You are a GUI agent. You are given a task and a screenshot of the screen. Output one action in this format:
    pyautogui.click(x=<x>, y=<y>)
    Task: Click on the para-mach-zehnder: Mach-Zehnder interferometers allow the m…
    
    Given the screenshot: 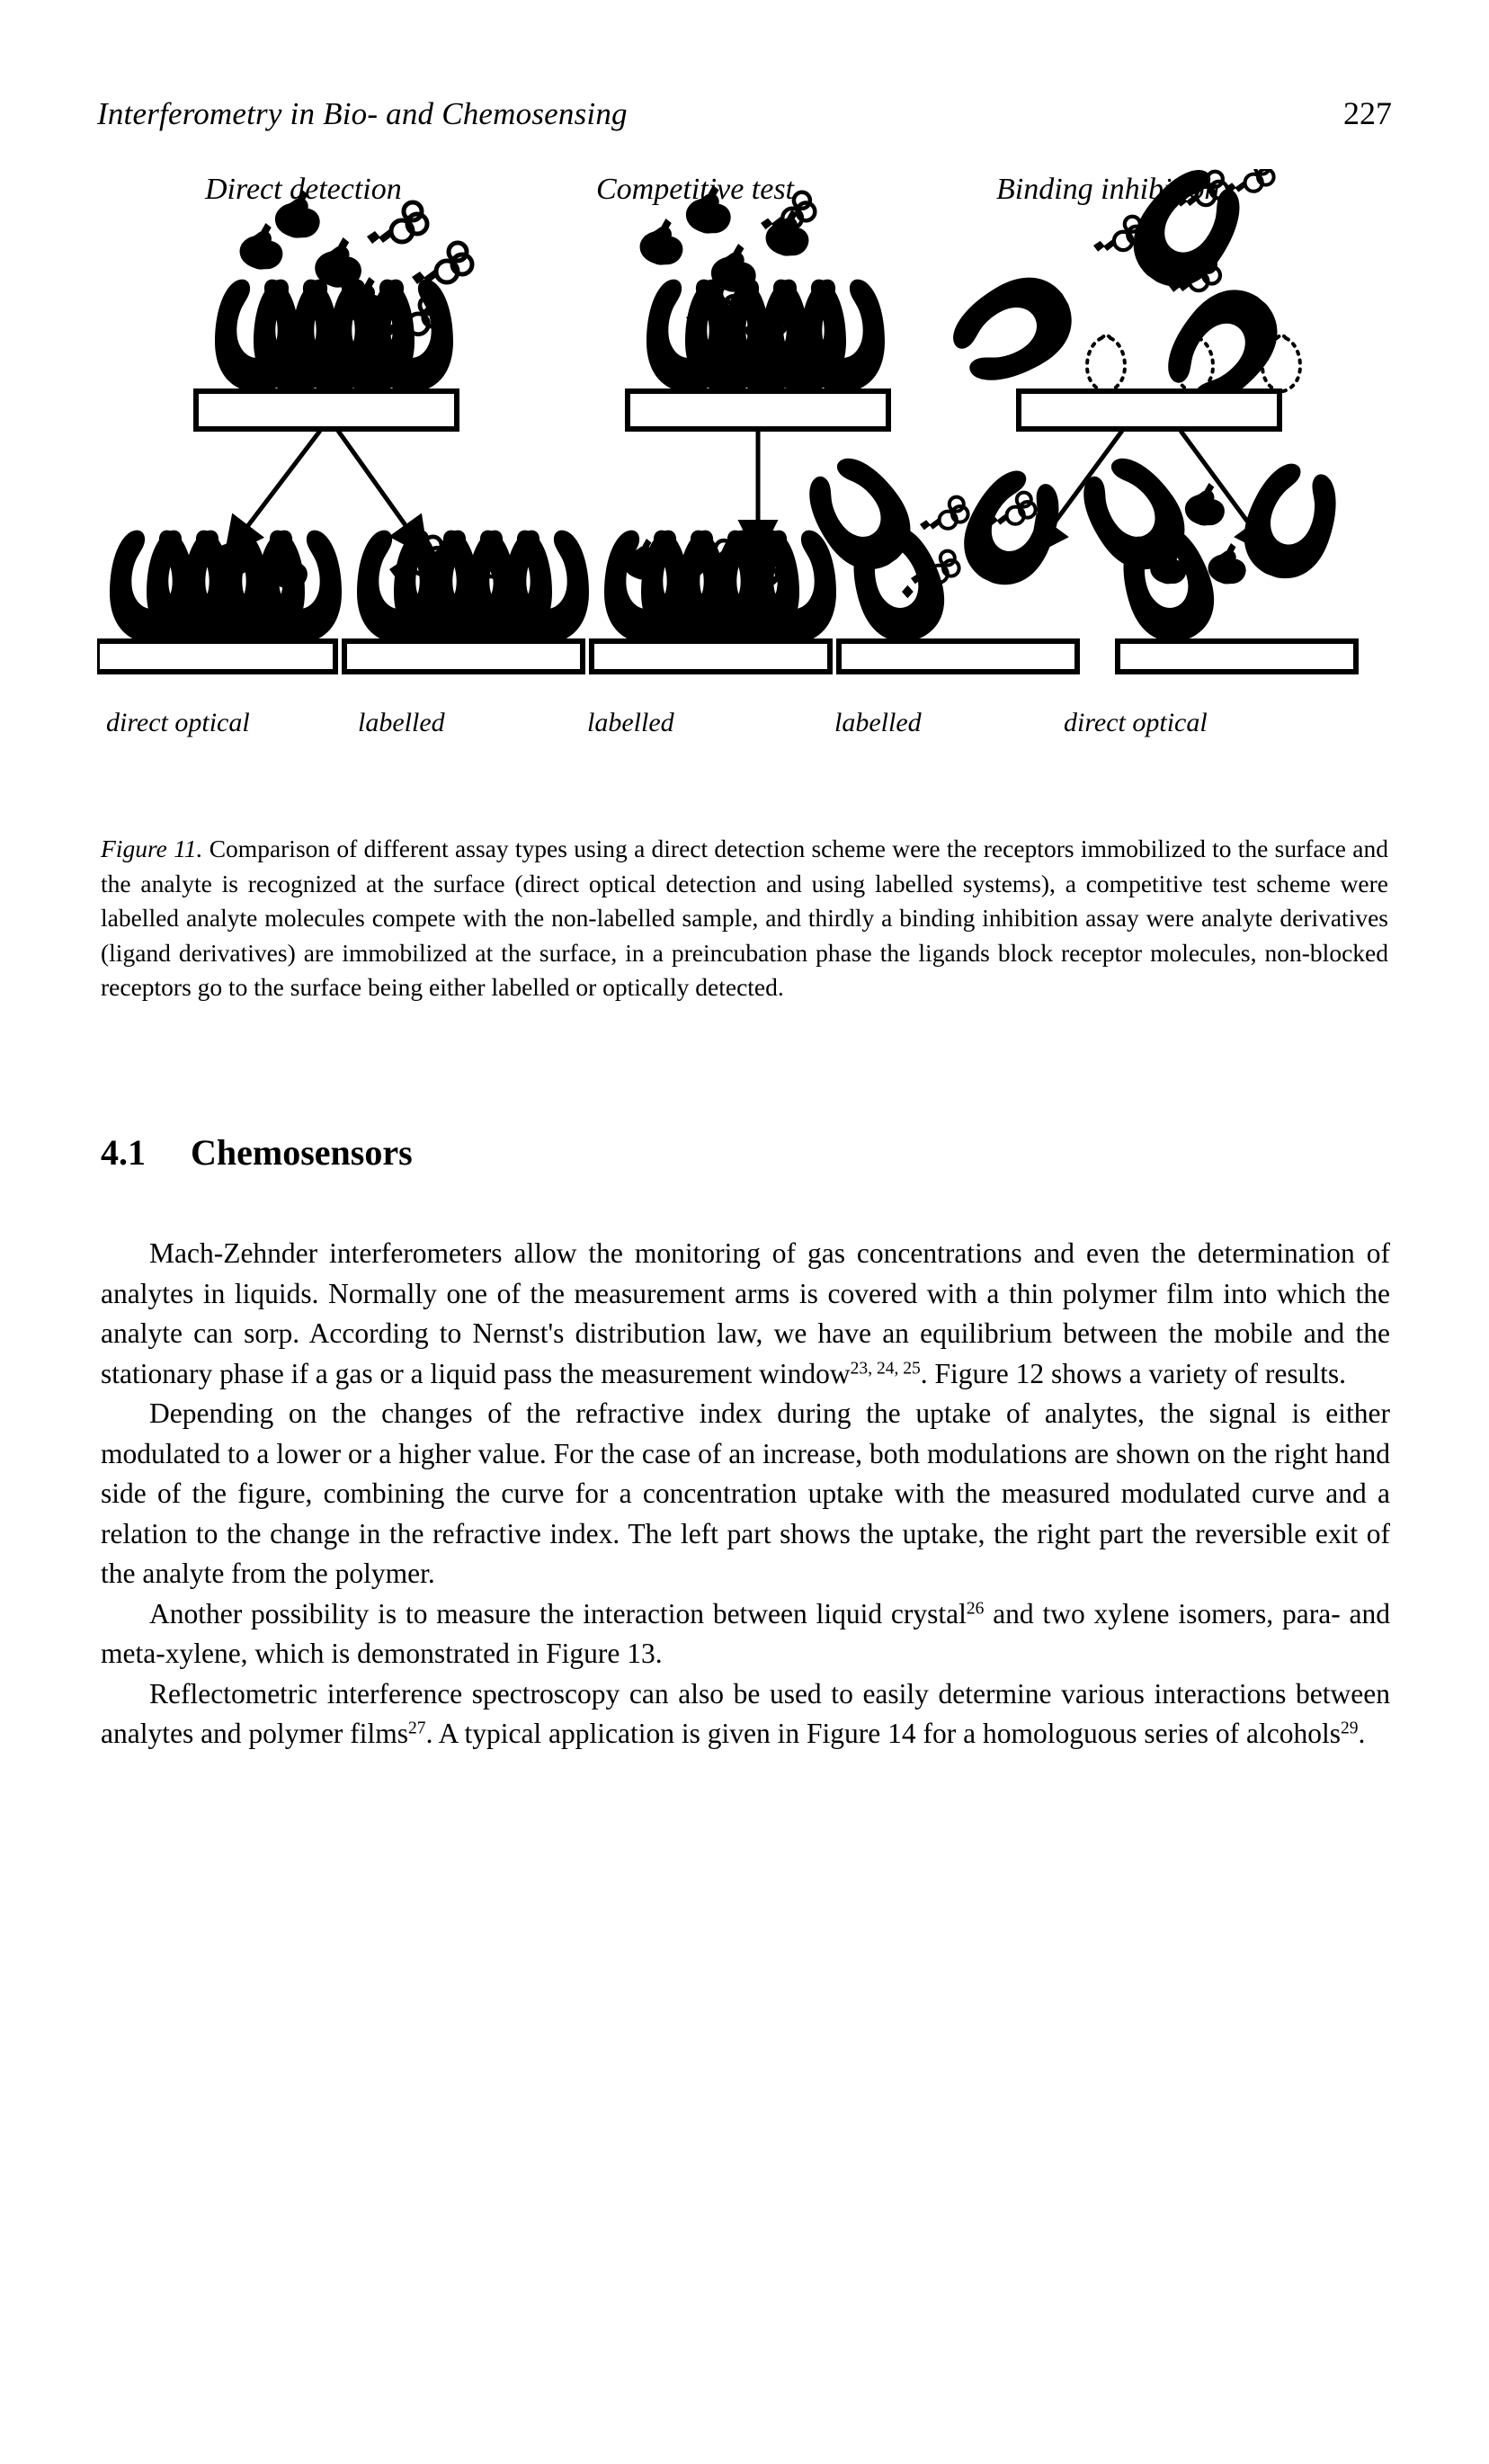 What is the action you would take?
    pyautogui.click(x=745, y=1313)
    